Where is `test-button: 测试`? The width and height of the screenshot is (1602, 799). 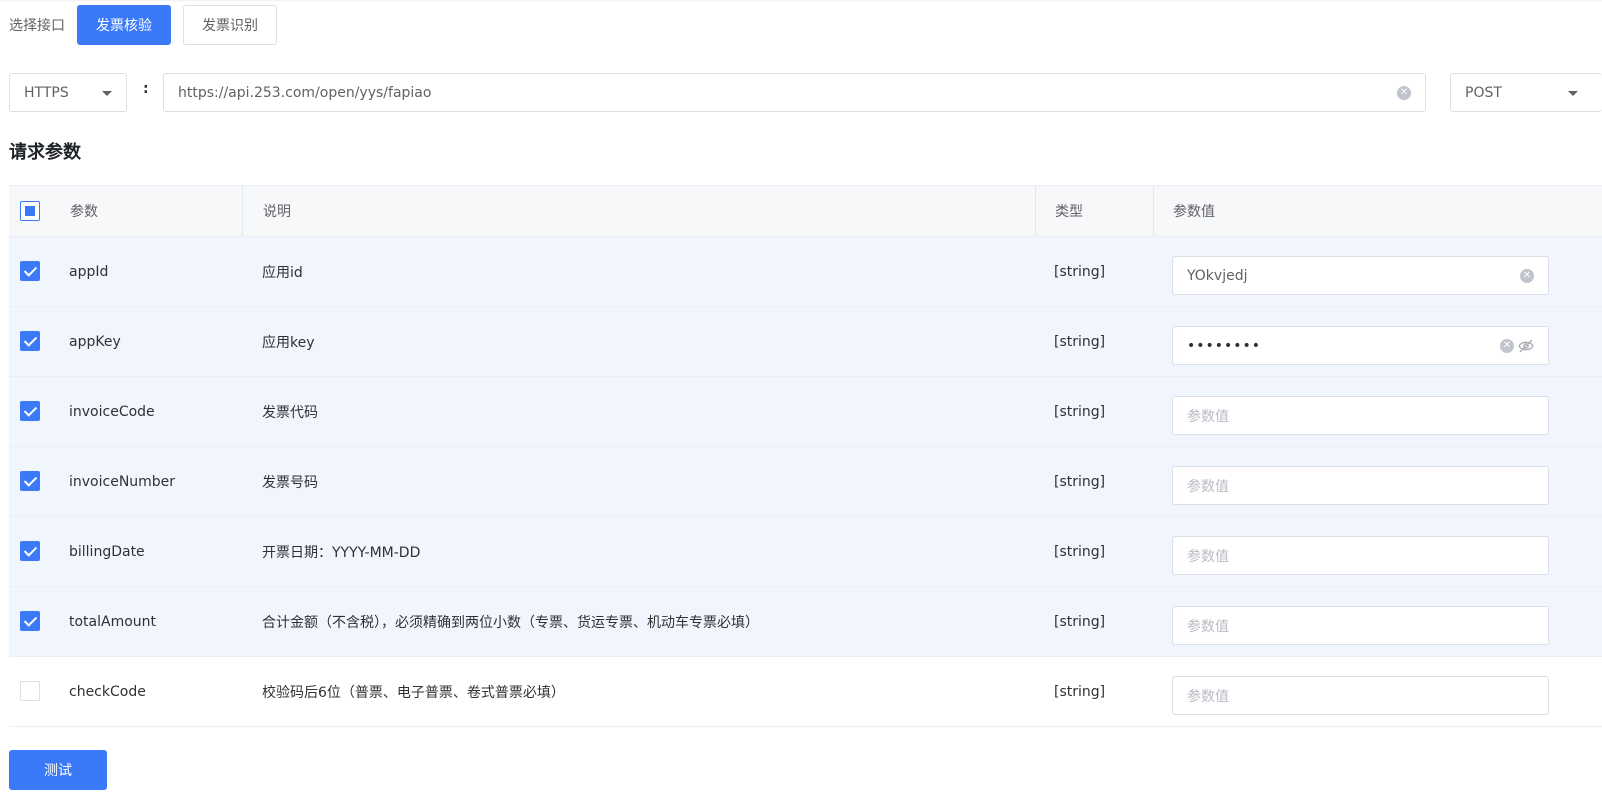
test-button: 测试 is located at coordinates (58, 770).